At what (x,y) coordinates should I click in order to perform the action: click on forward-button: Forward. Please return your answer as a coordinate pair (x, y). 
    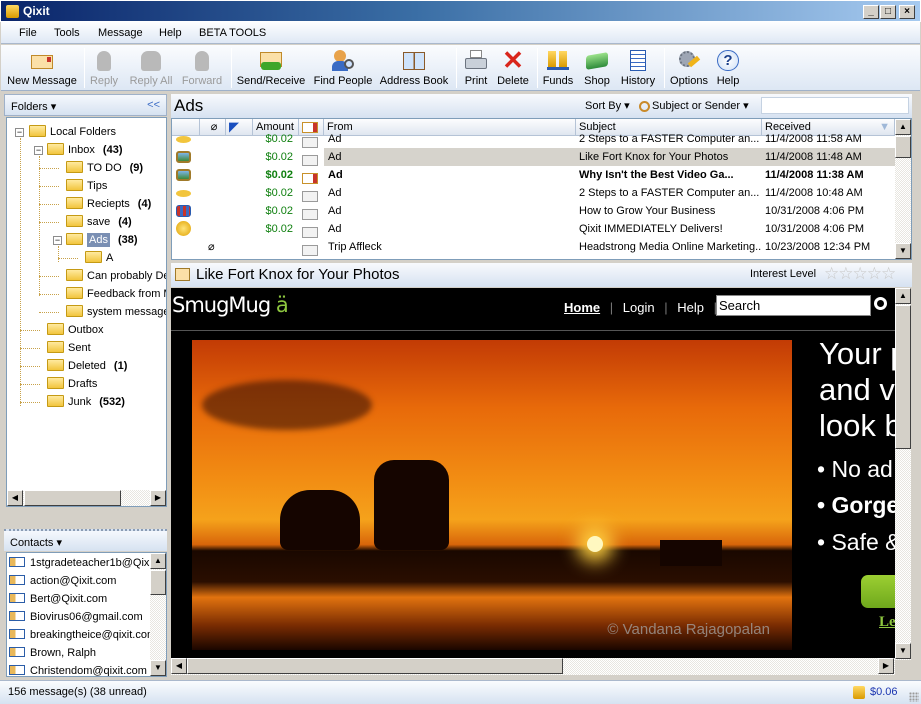
    Looking at the image, I should click on (202, 68).